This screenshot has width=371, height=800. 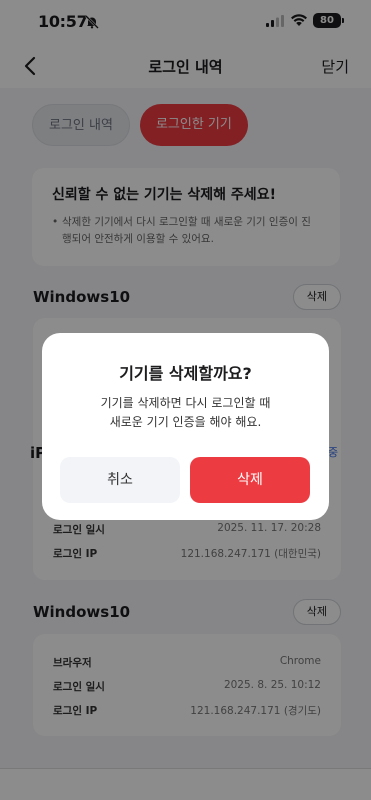 I want to click on dialog-message: 기기를 삭제하면 다시 로그인할 때 새로운 기기 인증을 해야 해요., so click(x=185, y=413).